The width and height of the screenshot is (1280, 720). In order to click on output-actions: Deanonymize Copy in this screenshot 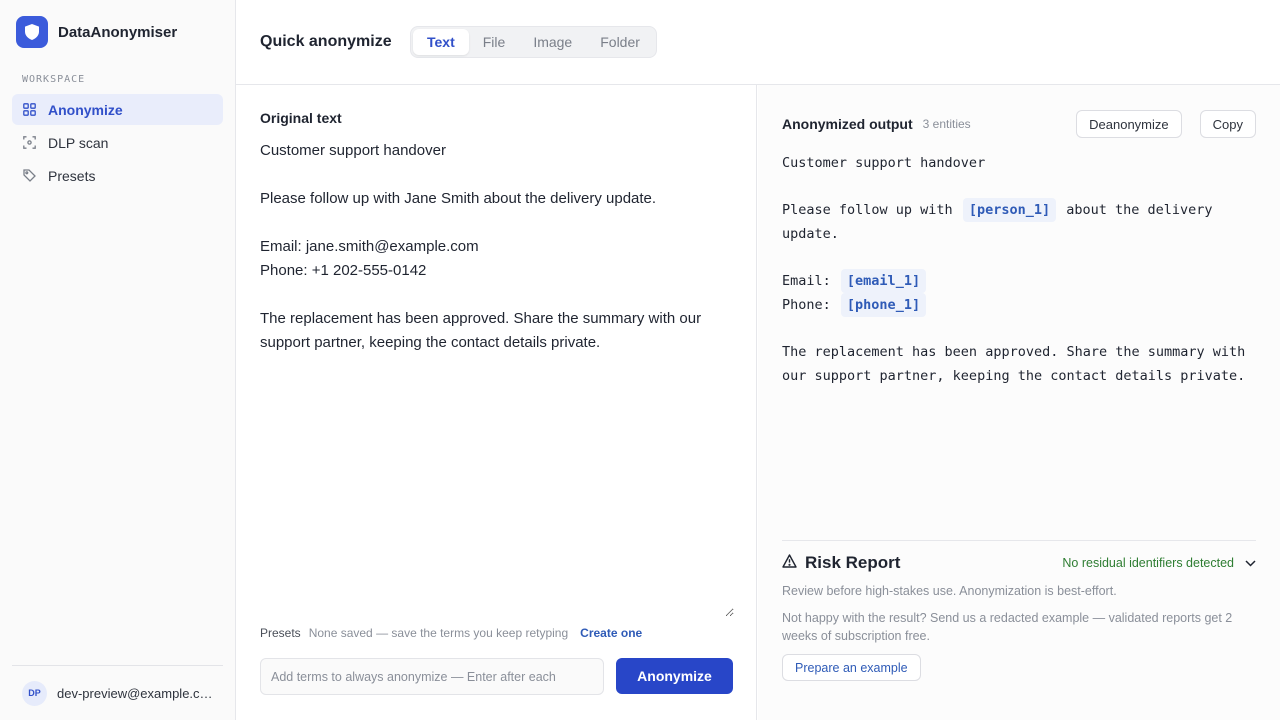, I will do `click(1157, 124)`.